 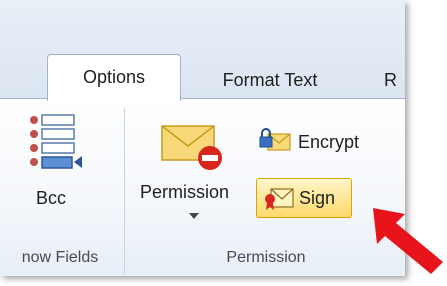 I want to click on permission-envelope-icon, so click(x=191, y=147).